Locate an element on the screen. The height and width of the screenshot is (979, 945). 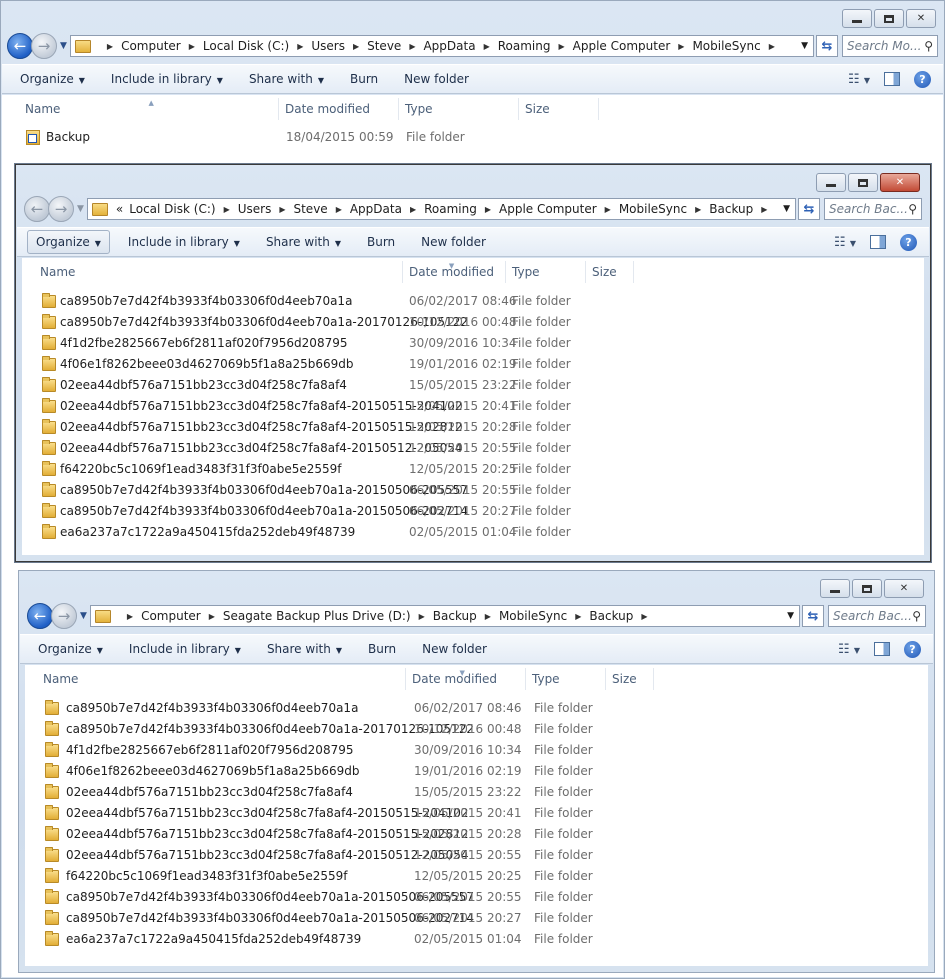
breadcrumb-seagate-drive: Seagate Backup Plus Drive (D:) is located at coordinates (317, 616).